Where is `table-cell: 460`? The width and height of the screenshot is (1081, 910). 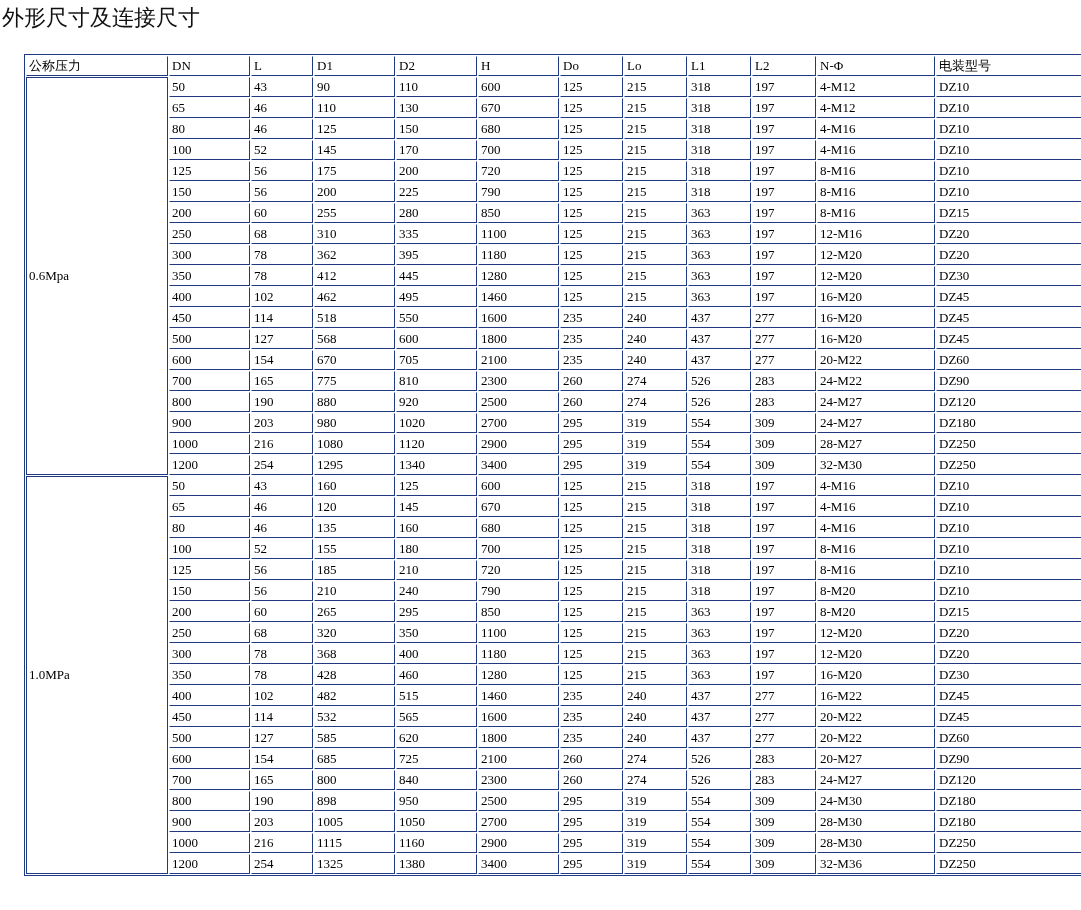 table-cell: 460 is located at coordinates (436, 675).